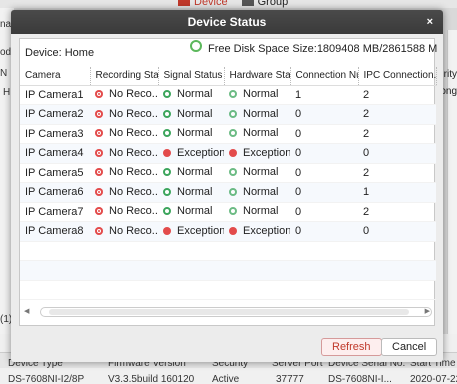 This screenshot has height=384, width=457. I want to click on connection-cell: 1, so click(324, 95).